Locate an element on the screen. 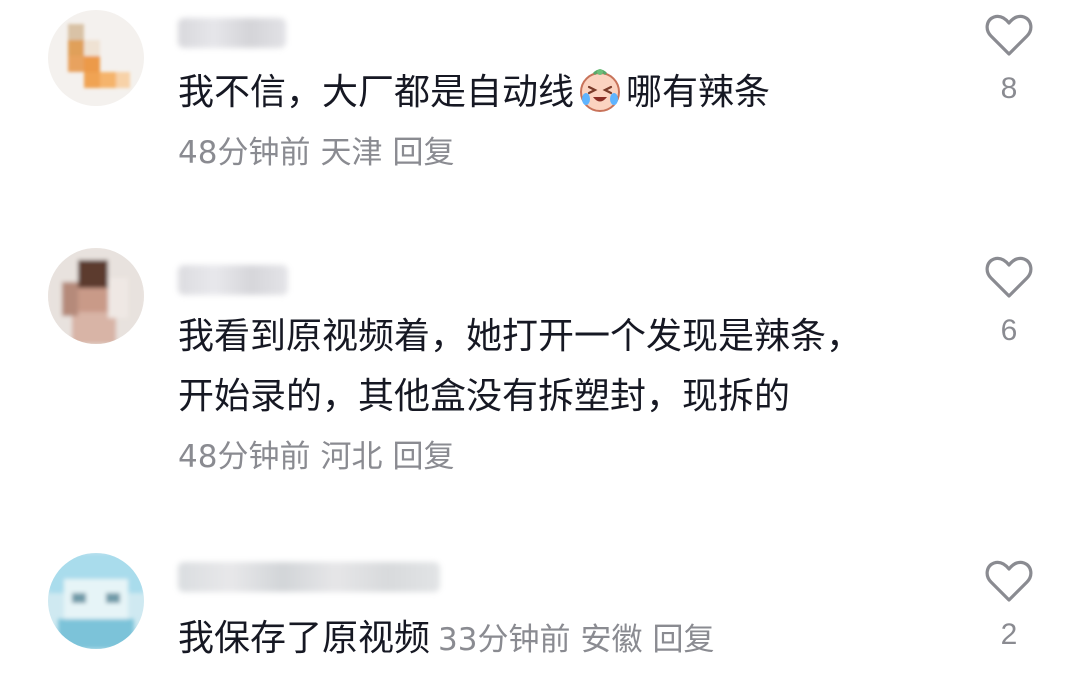 This screenshot has width=1080, height=693. comment-text-line: 我看到原视频着，她打开一个发现是辣条， is located at coordinates (520, 336).